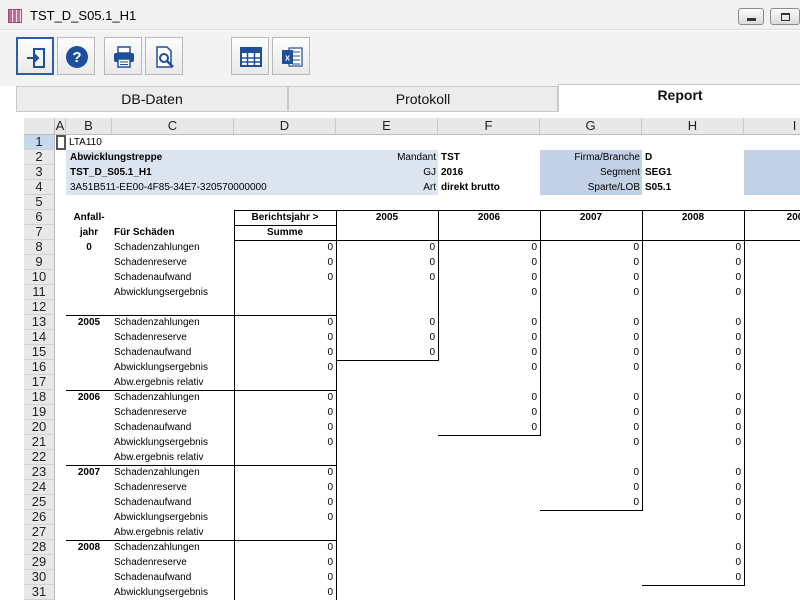 This screenshot has width=800, height=600. What do you see at coordinates (39, 442) in the screenshot?
I see `row-header-21: 21` at bounding box center [39, 442].